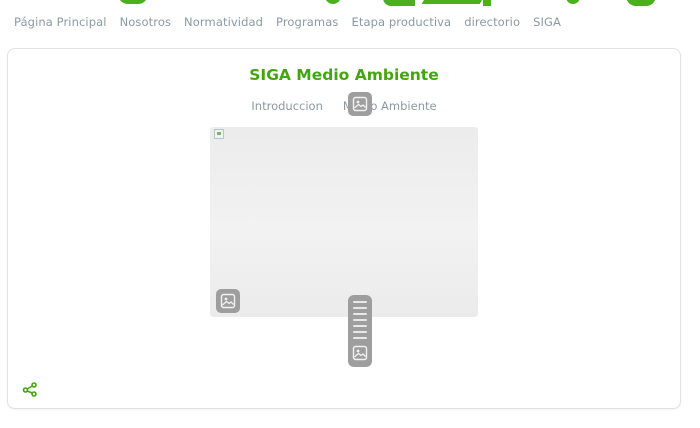 This screenshot has height=428, width=700. Describe the element at coordinates (547, 22) in the screenshot. I see `nav-item-siga: SIGA` at that location.